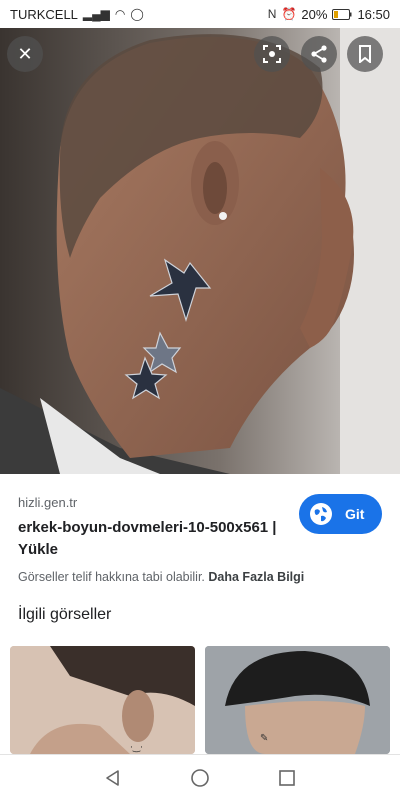 The width and height of the screenshot is (400, 800). I want to click on save-button, so click(365, 54).